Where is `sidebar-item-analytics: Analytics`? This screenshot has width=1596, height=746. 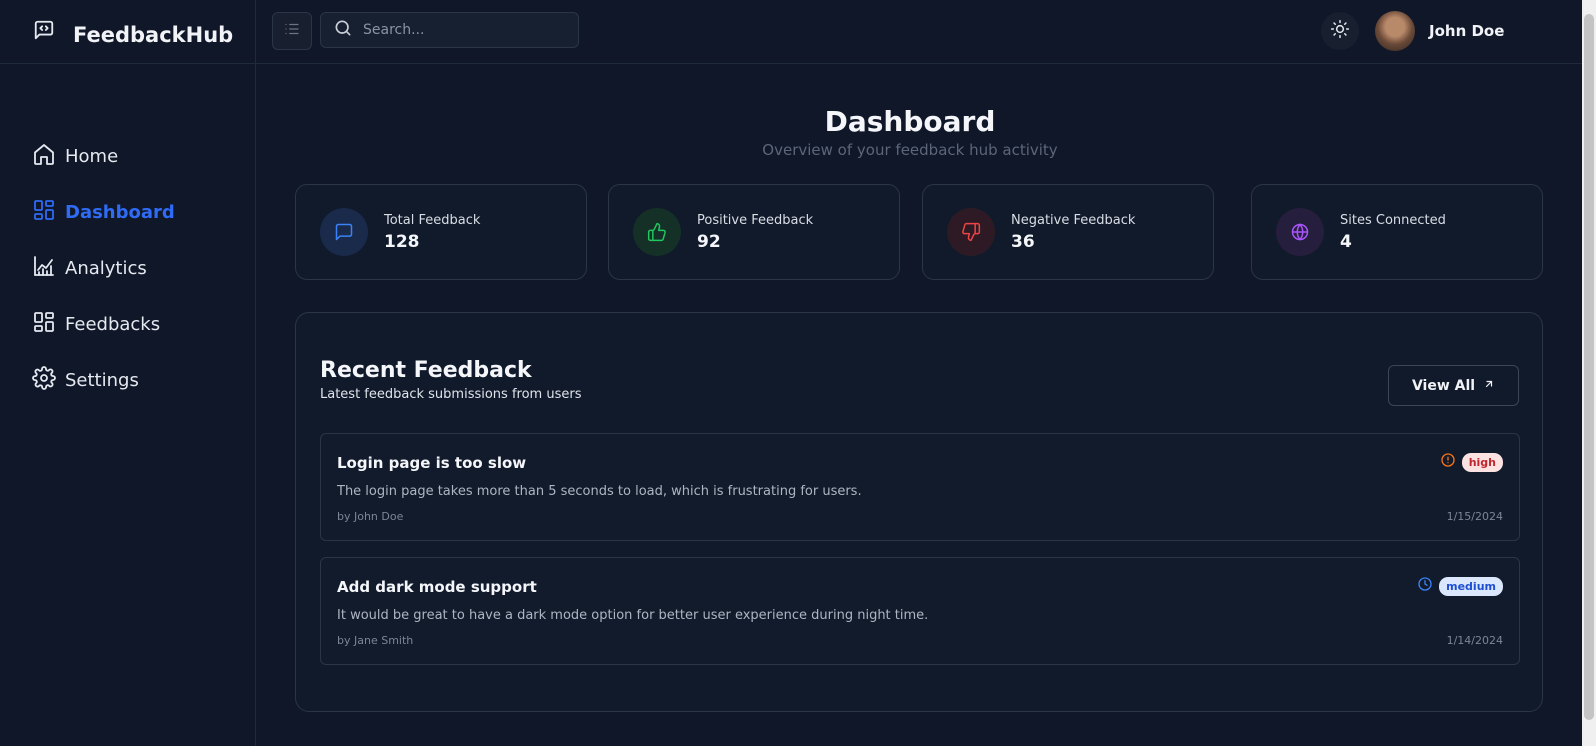 sidebar-item-analytics: Analytics is located at coordinates (127, 268).